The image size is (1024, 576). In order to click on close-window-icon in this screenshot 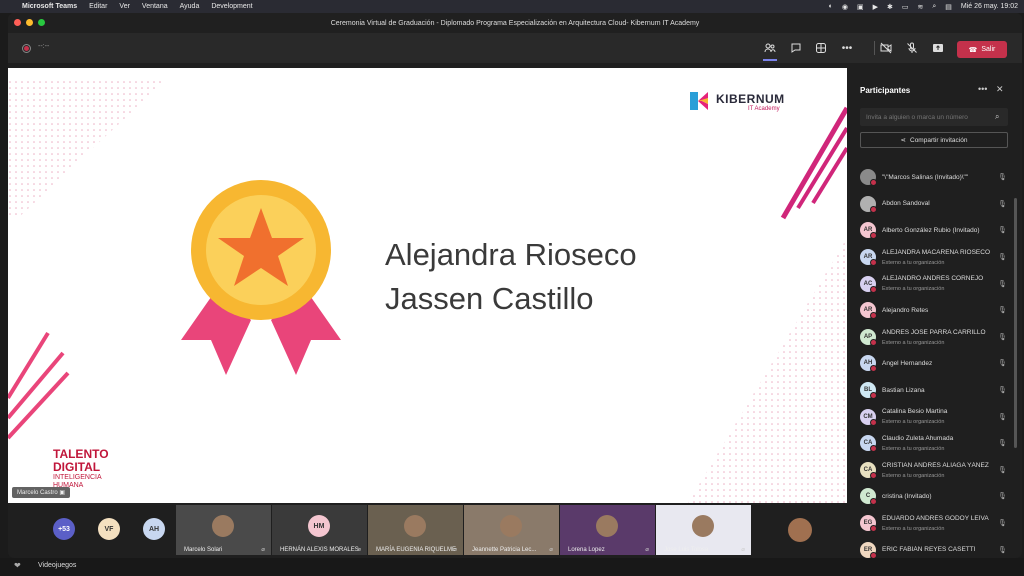, I will do `click(17, 22)`.